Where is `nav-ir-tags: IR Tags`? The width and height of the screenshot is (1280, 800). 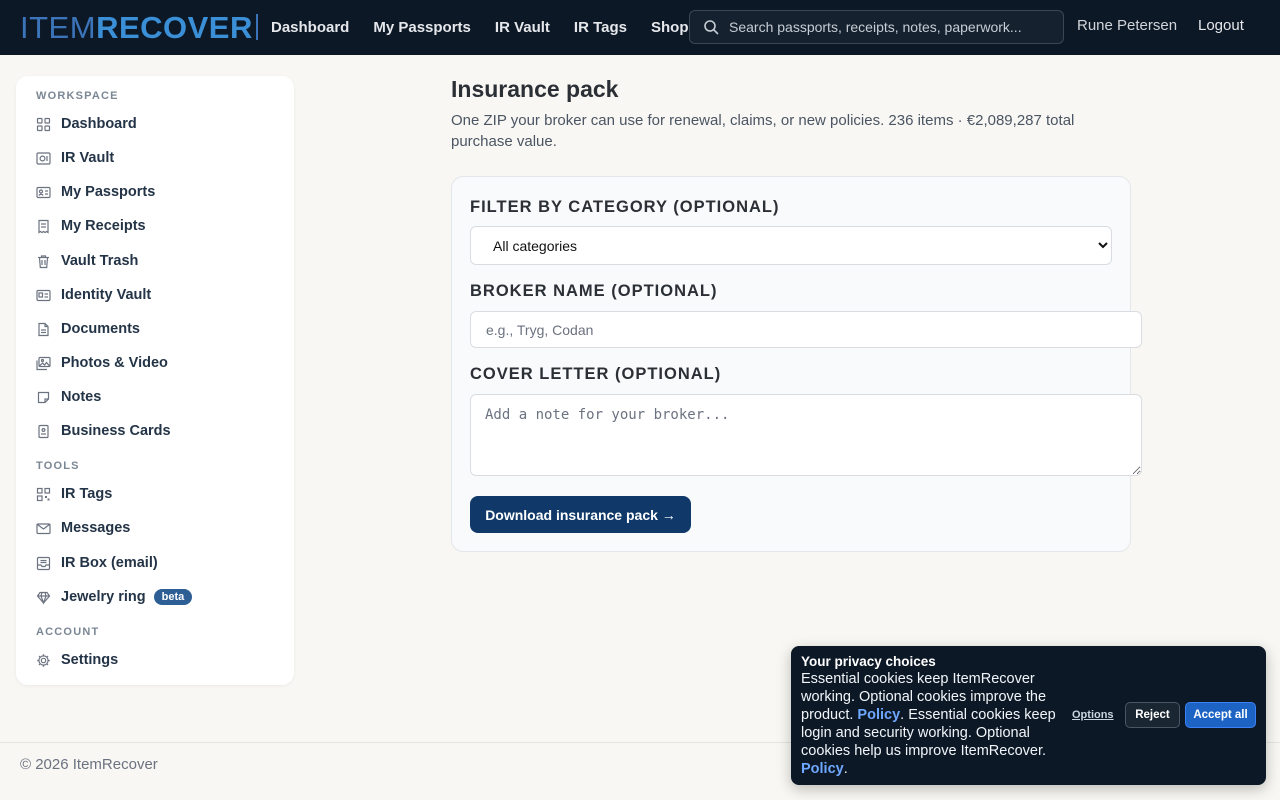 nav-ir-tags: IR Tags is located at coordinates (600, 27).